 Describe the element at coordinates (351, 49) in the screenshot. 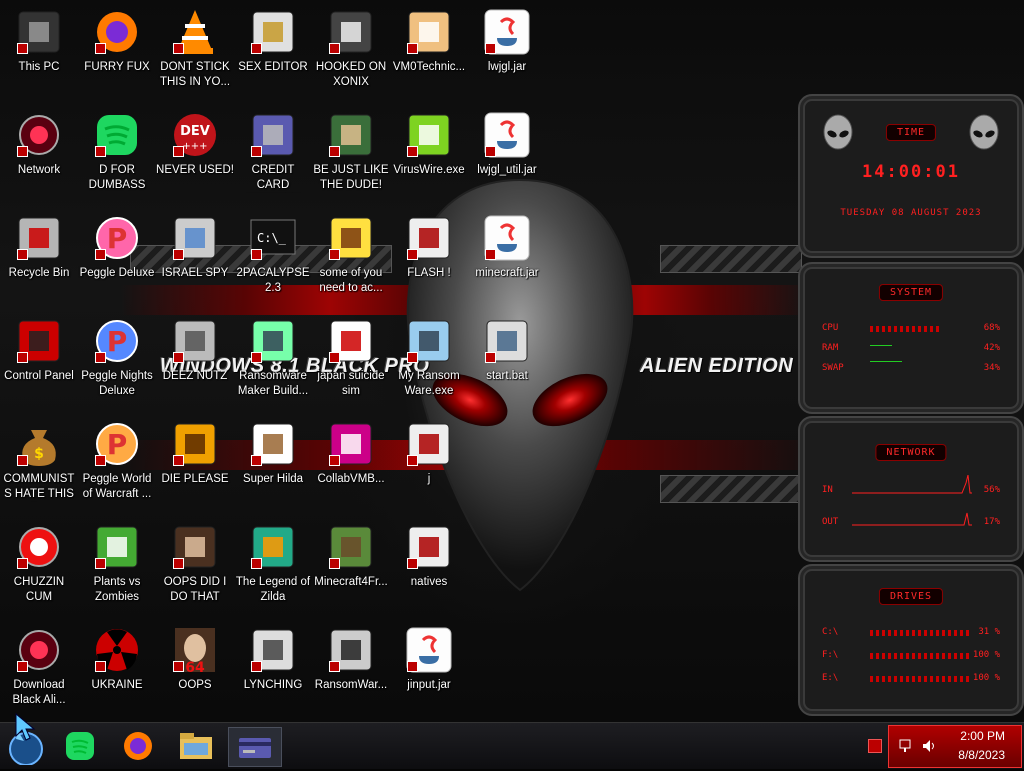

I see `desktop-icon: HOOKED ON XONIX` at that location.